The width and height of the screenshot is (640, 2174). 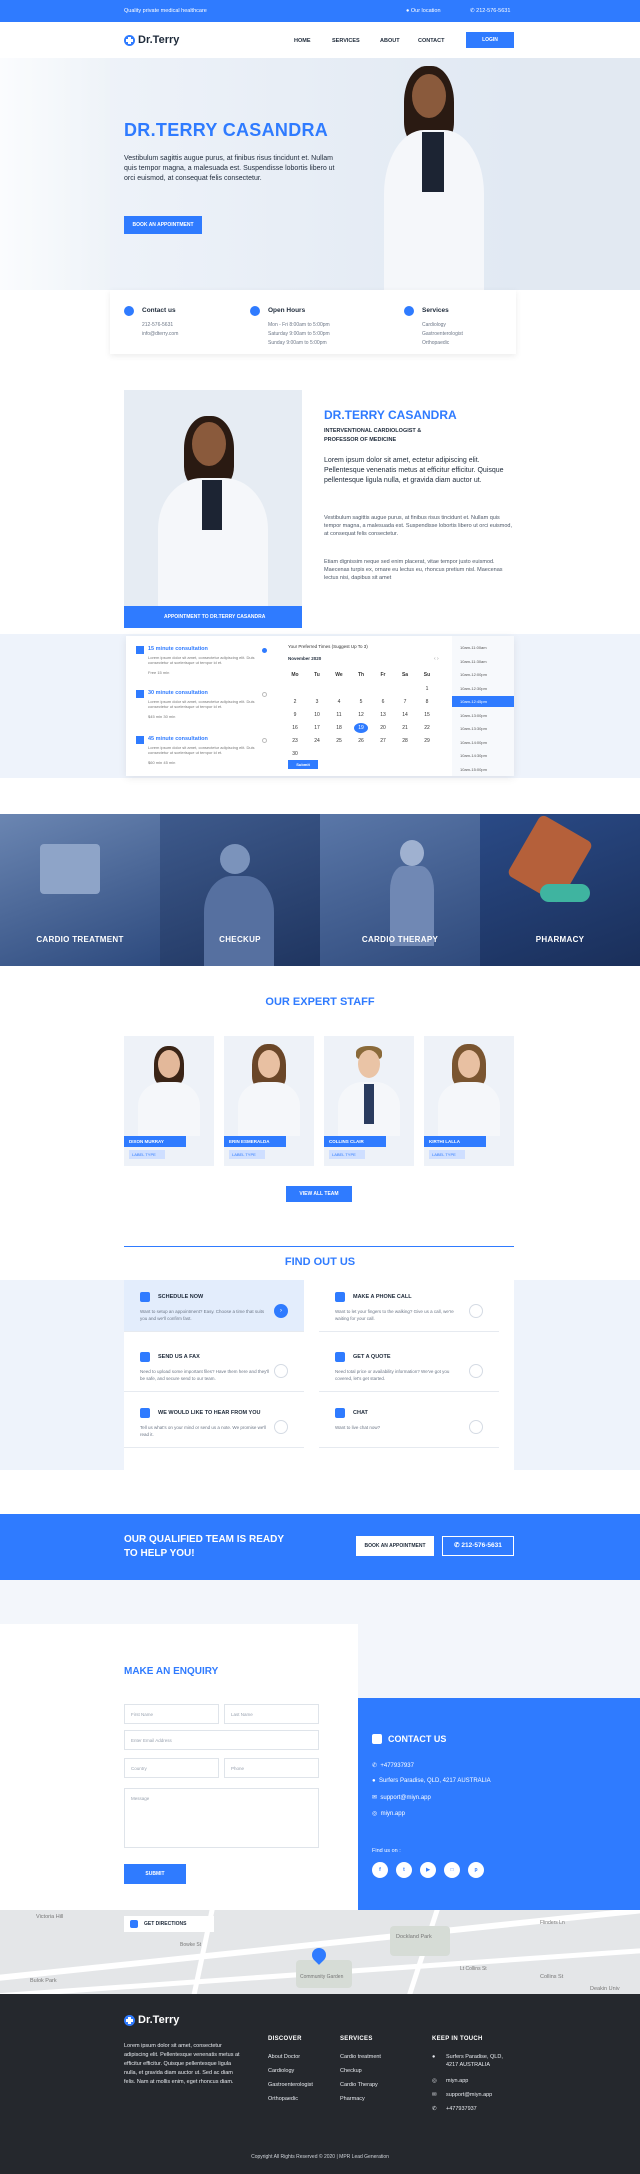 I want to click on service-cardio-treatment: CARDIO TREATMENT, so click(x=80, y=890).